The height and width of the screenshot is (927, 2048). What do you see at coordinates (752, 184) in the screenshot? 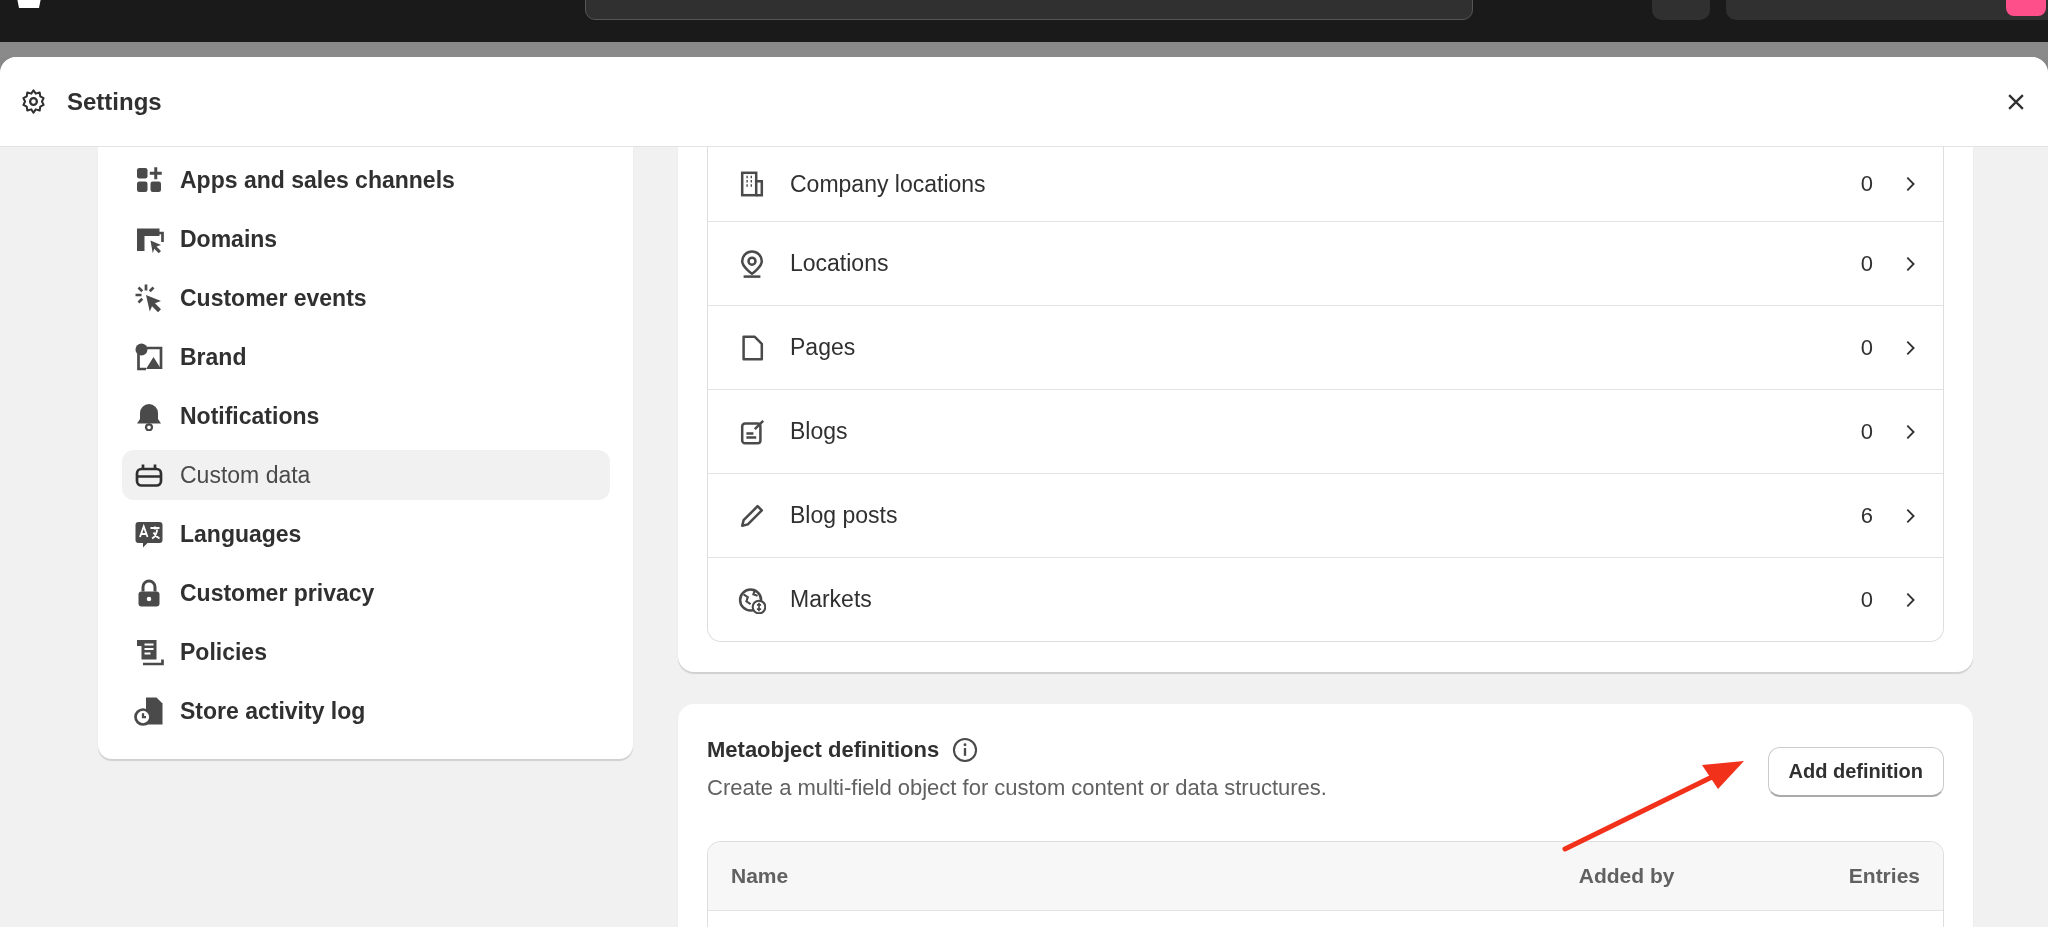
I see `building-icon` at bounding box center [752, 184].